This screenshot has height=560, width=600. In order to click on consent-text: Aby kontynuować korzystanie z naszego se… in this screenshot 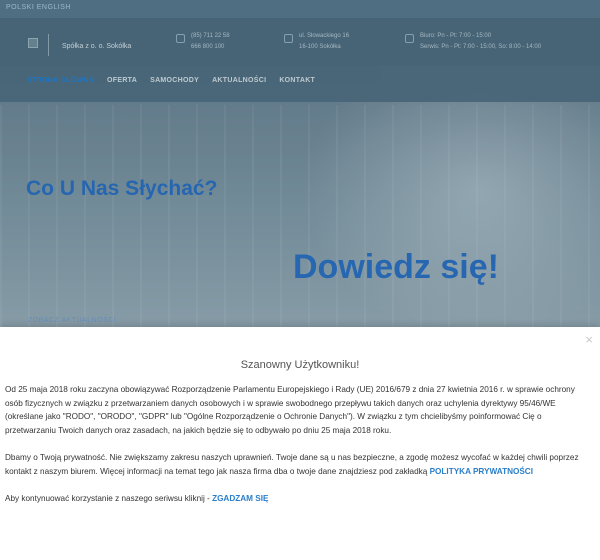, I will do `click(109, 498)`.